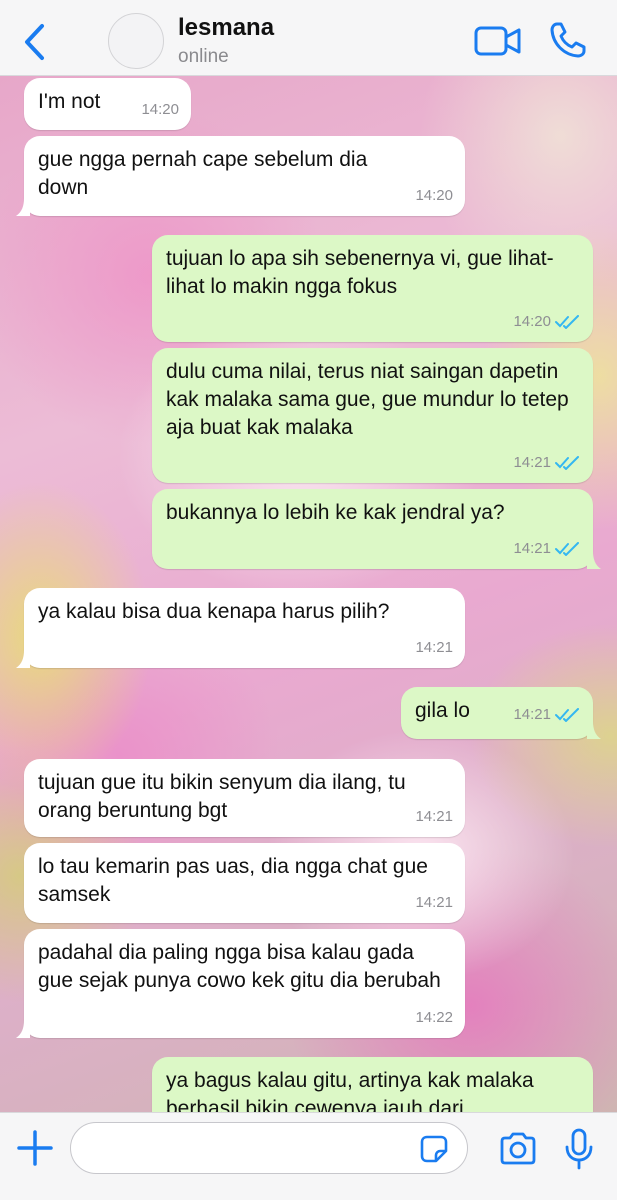 This screenshot has width=617, height=1200. I want to click on chat-header: lesmana online, so click(308, 38).